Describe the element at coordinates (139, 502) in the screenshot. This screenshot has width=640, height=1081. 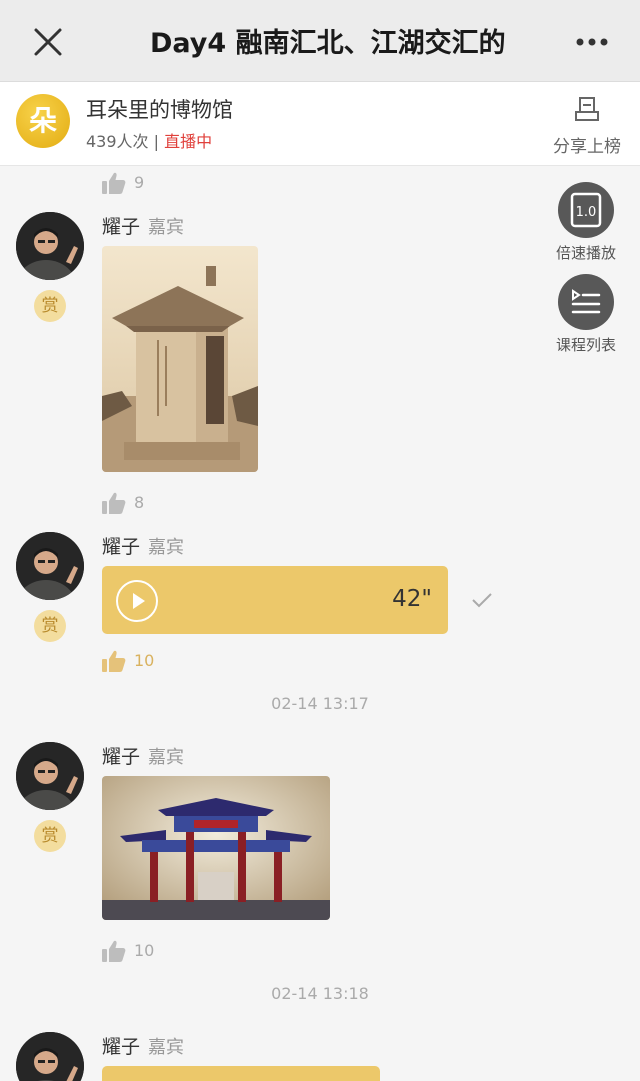
I see `like-count: 8` at that location.